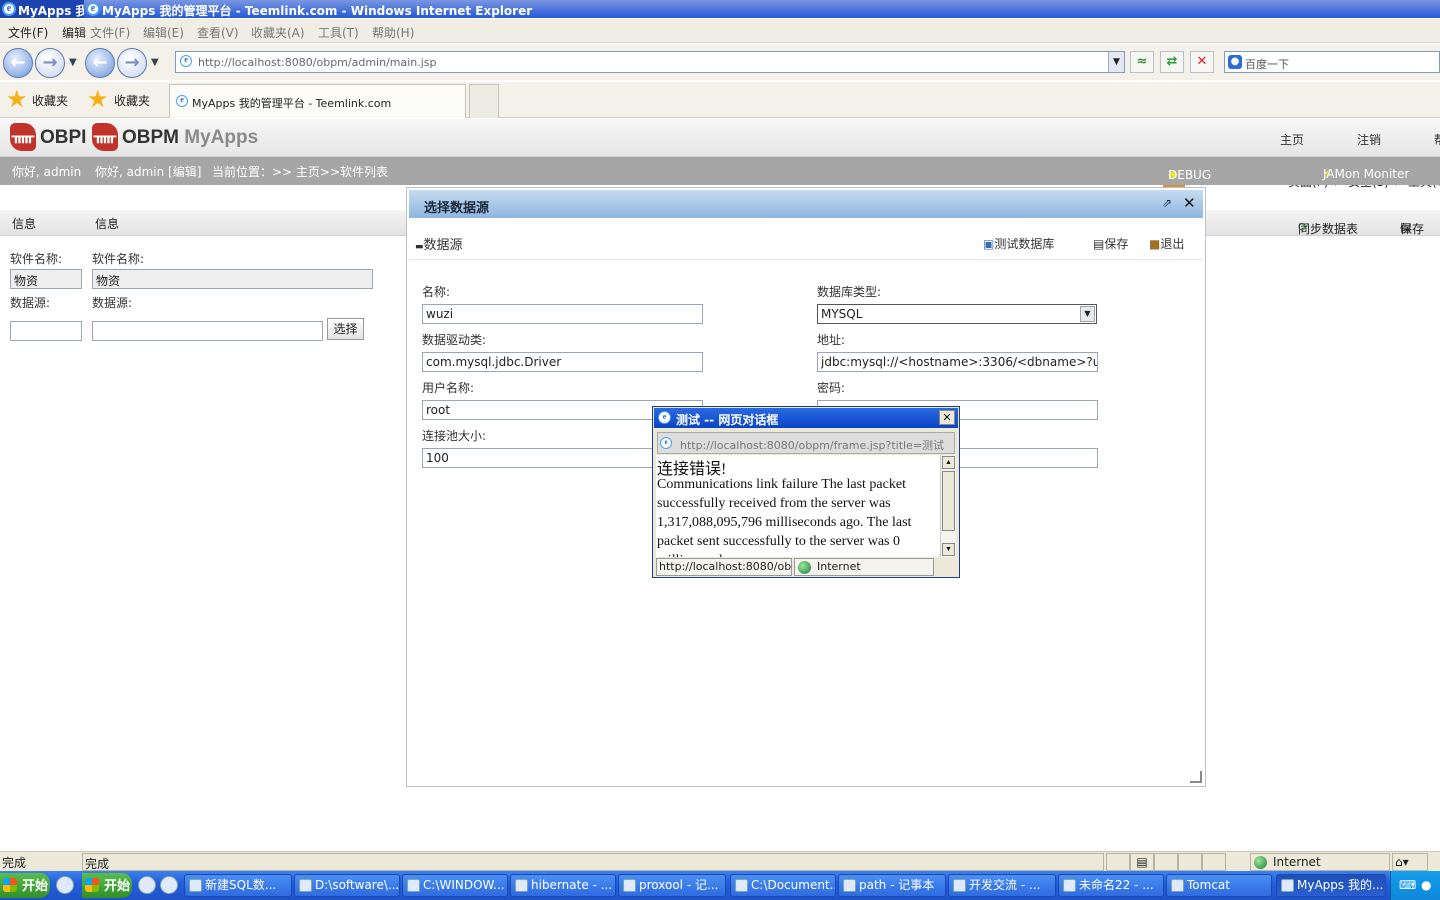 This screenshot has width=1440, height=900. Describe the element at coordinates (232, 279) in the screenshot. I see `software-name-input-2: 物资` at that location.